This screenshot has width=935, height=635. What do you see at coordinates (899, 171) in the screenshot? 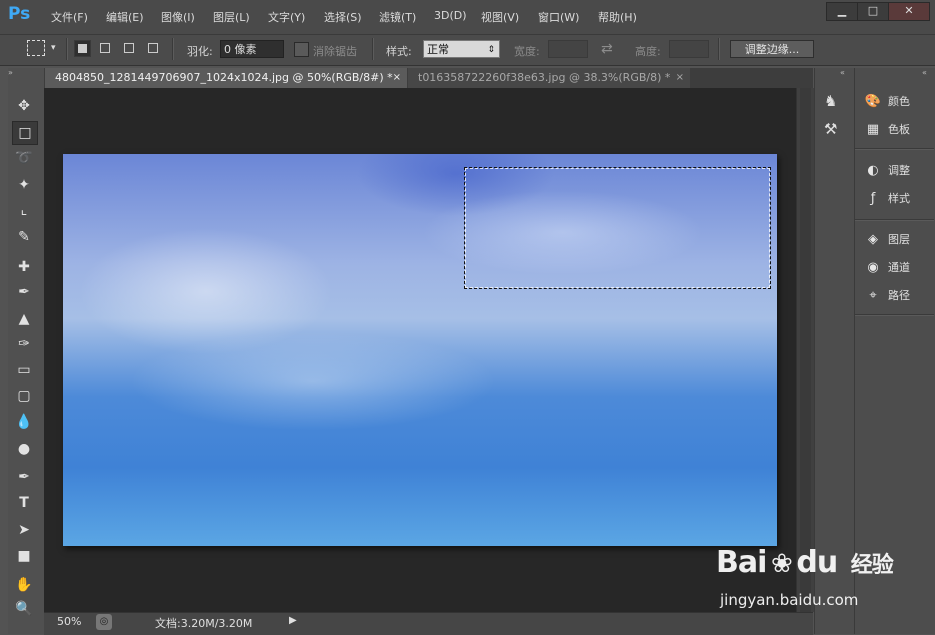
I see `panel-adjustments: ◐ 调整` at bounding box center [899, 171].